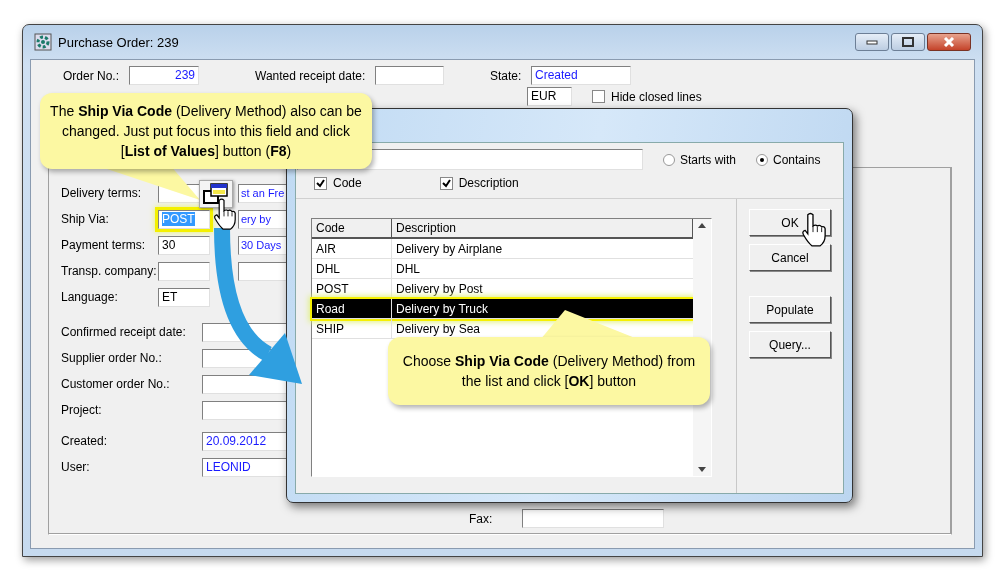 This screenshot has width=1005, height=580. I want to click on column-header: Description, so click(542, 228).